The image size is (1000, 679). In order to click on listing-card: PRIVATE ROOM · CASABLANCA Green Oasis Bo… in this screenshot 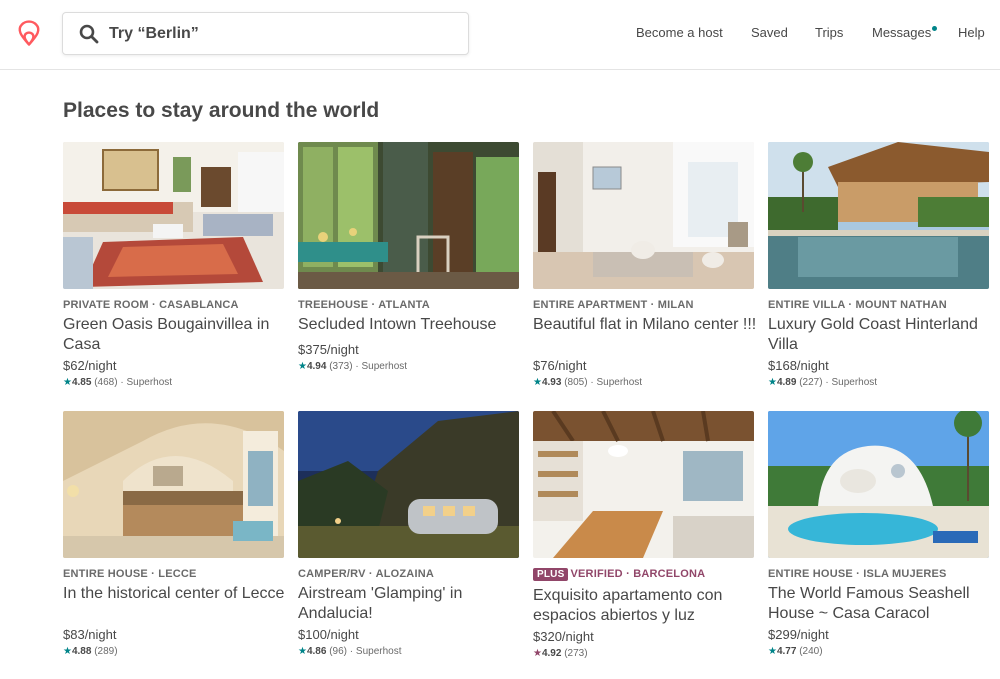, I will do `click(173, 272)`.